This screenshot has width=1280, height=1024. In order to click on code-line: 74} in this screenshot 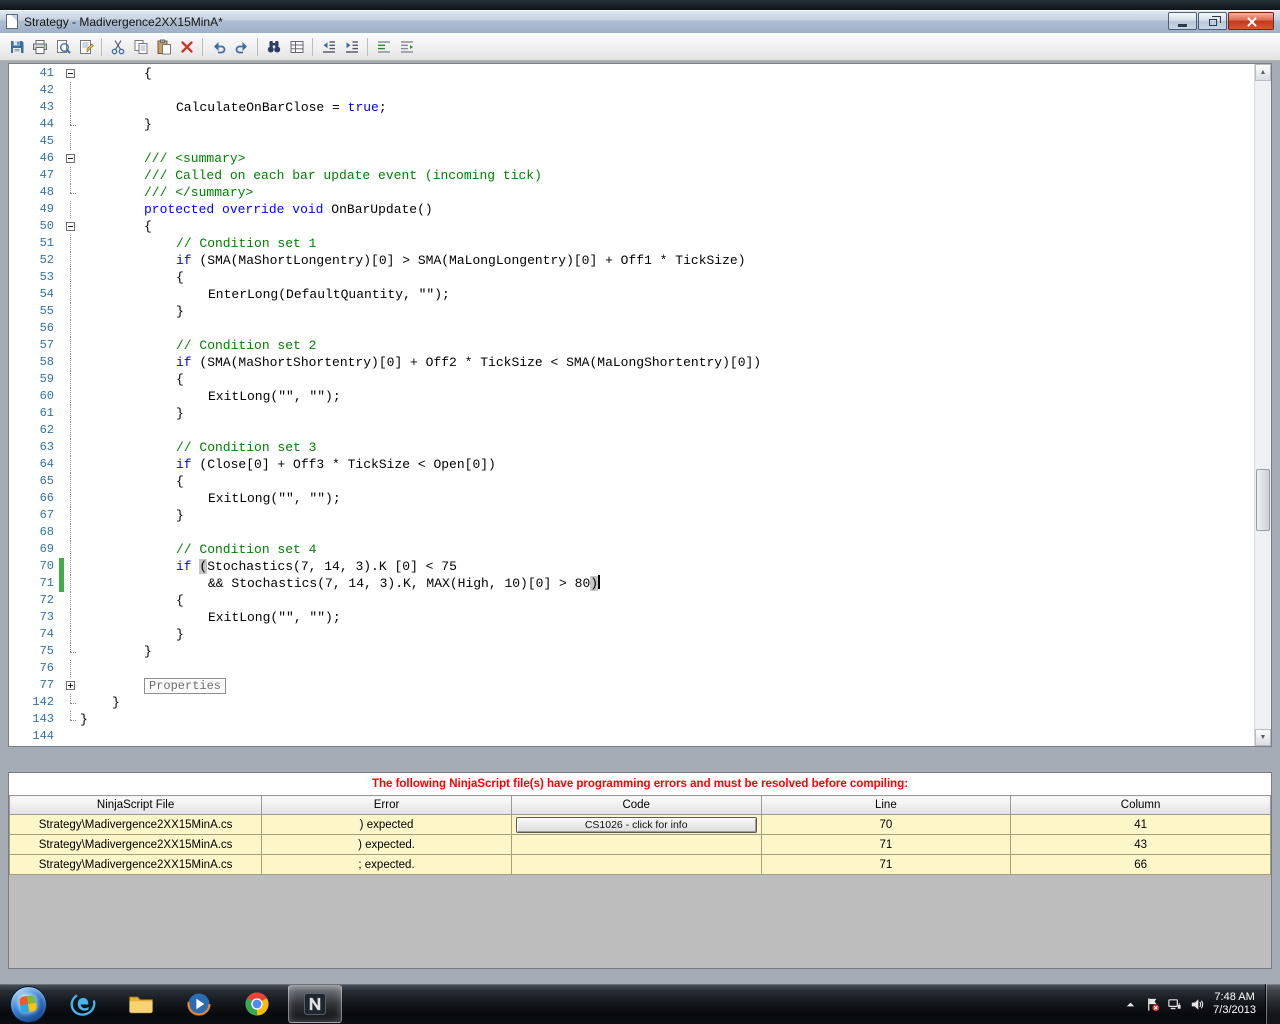, I will do `click(631, 634)`.